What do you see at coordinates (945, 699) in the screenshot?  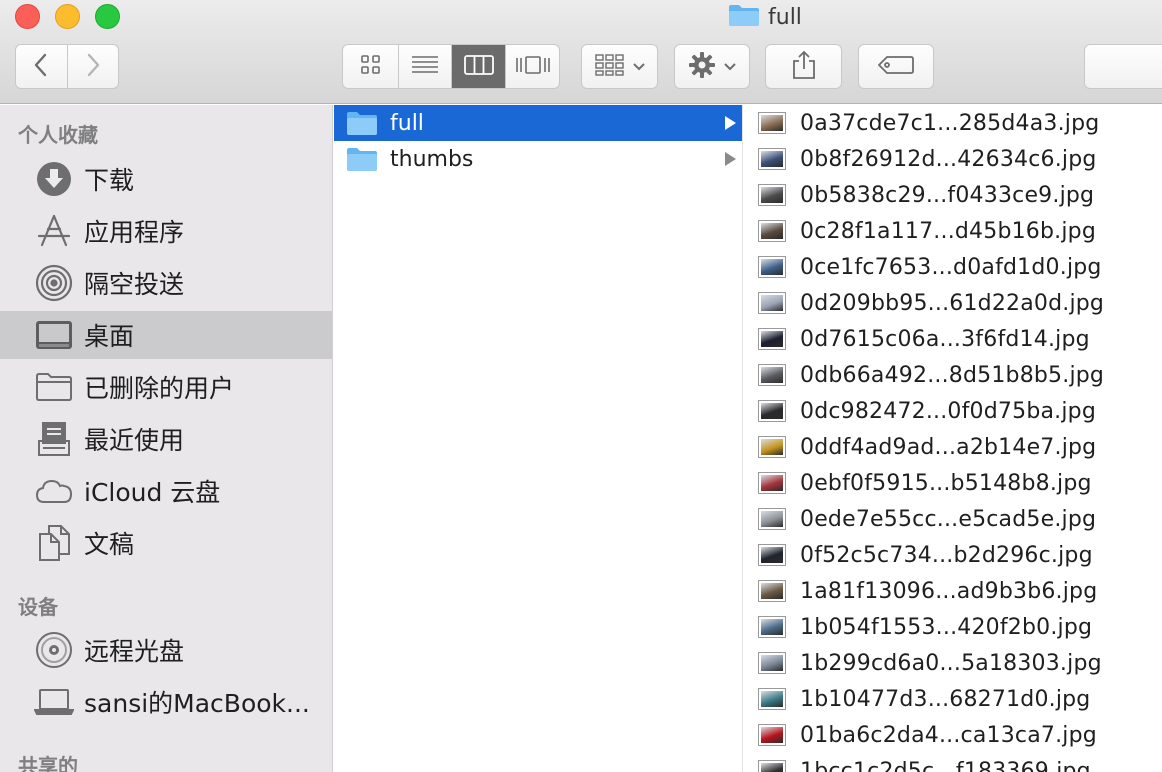 I see `file-name: 1b10477d3...68271d0.jpg` at bounding box center [945, 699].